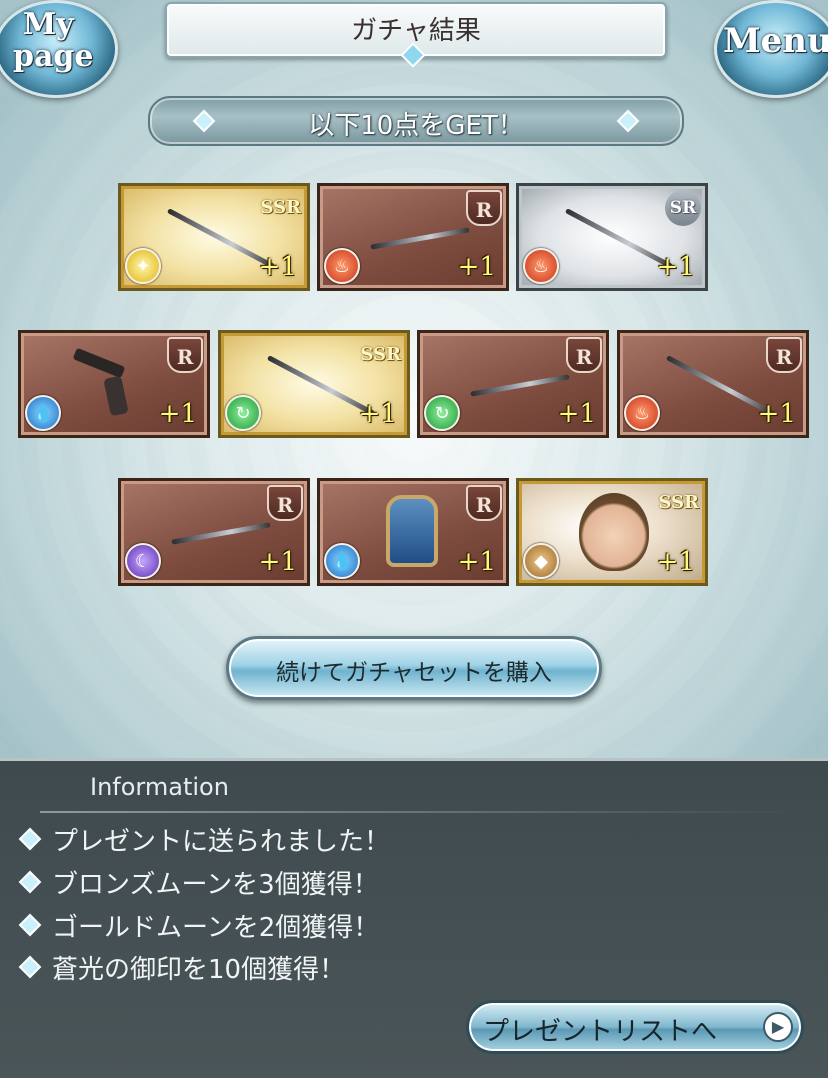  What do you see at coordinates (221, 841) in the screenshot?
I see `info-item-text: プレゼントに送られました！` at bounding box center [221, 841].